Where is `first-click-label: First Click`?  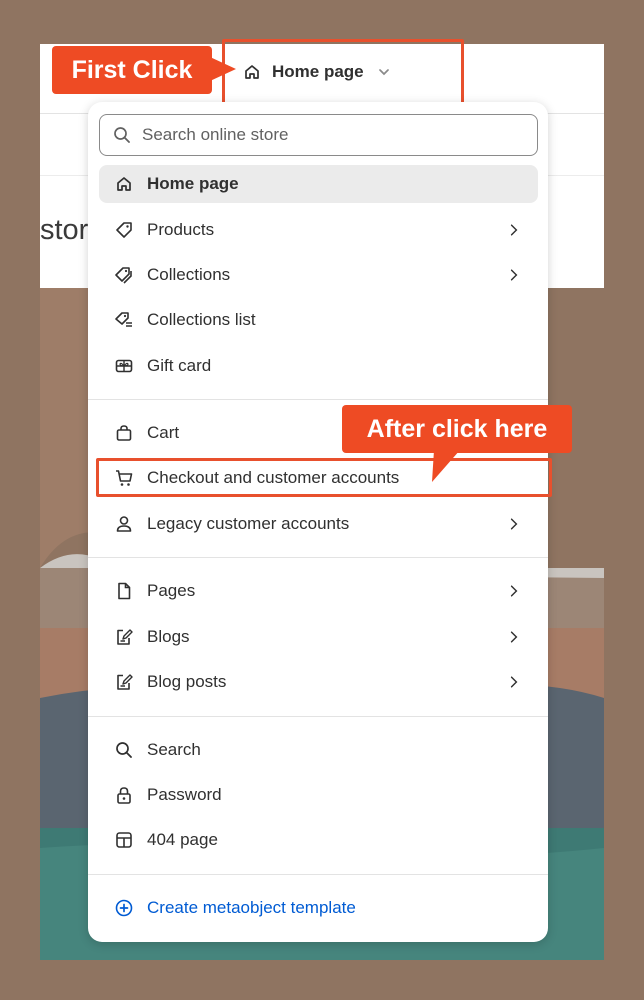
first-click-label: First Click is located at coordinates (132, 69).